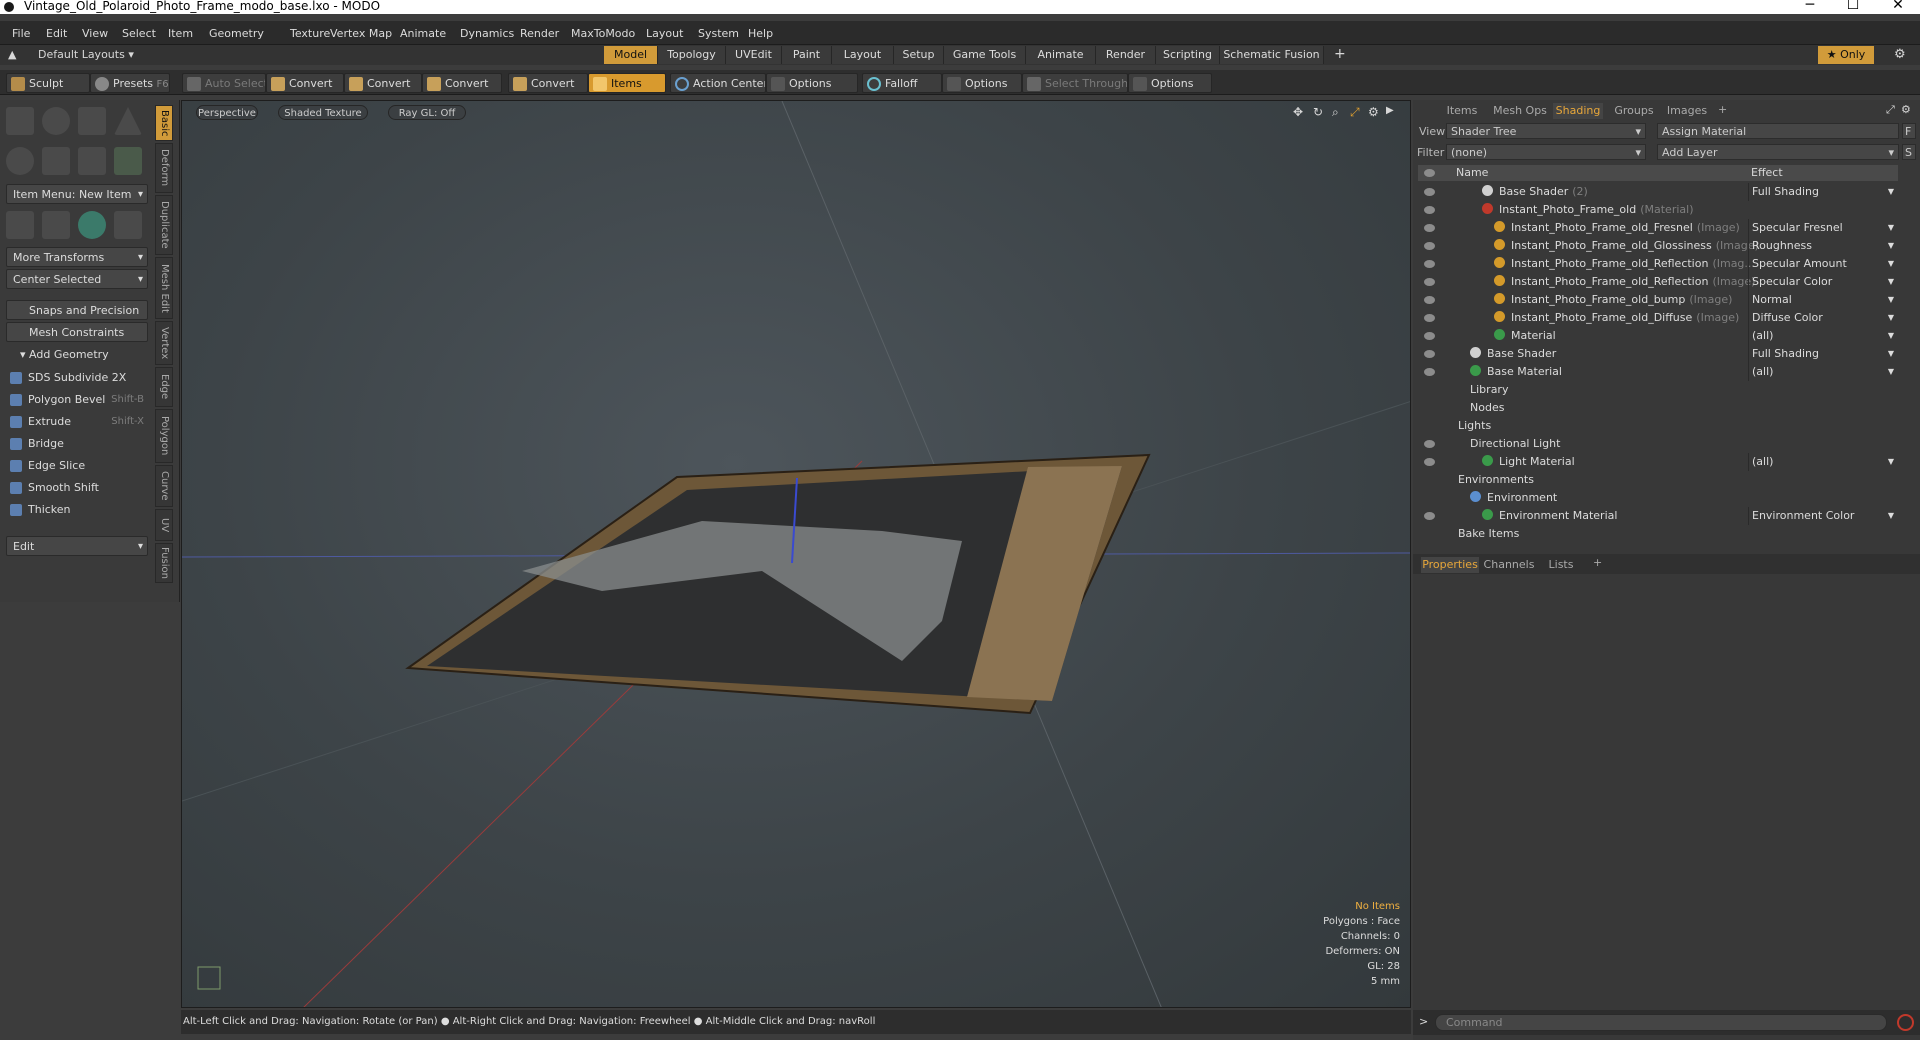 The width and height of the screenshot is (1920, 1040). I want to click on tool-extrude: Extrude Shift-X, so click(77, 422).